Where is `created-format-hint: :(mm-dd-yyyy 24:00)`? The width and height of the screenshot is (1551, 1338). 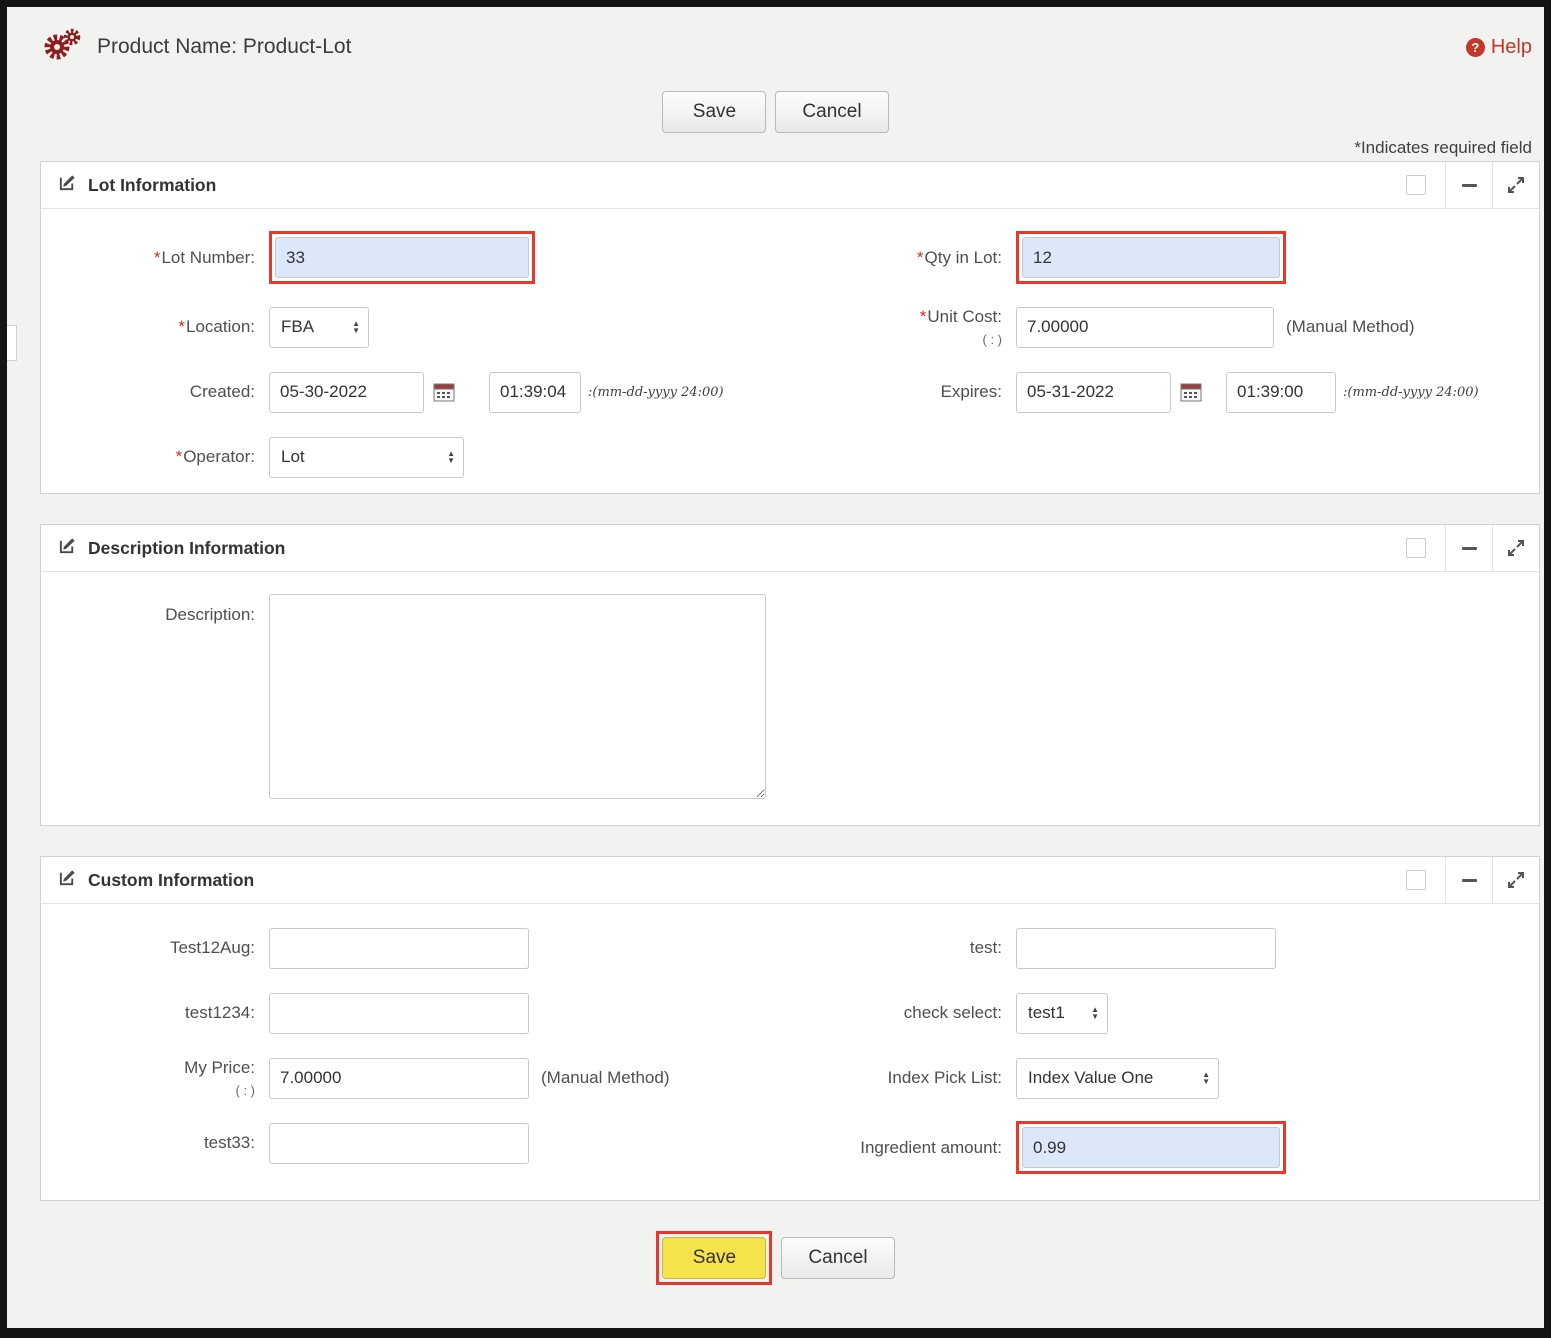
created-format-hint: :(mm-dd-yyyy 24:00) is located at coordinates (656, 392).